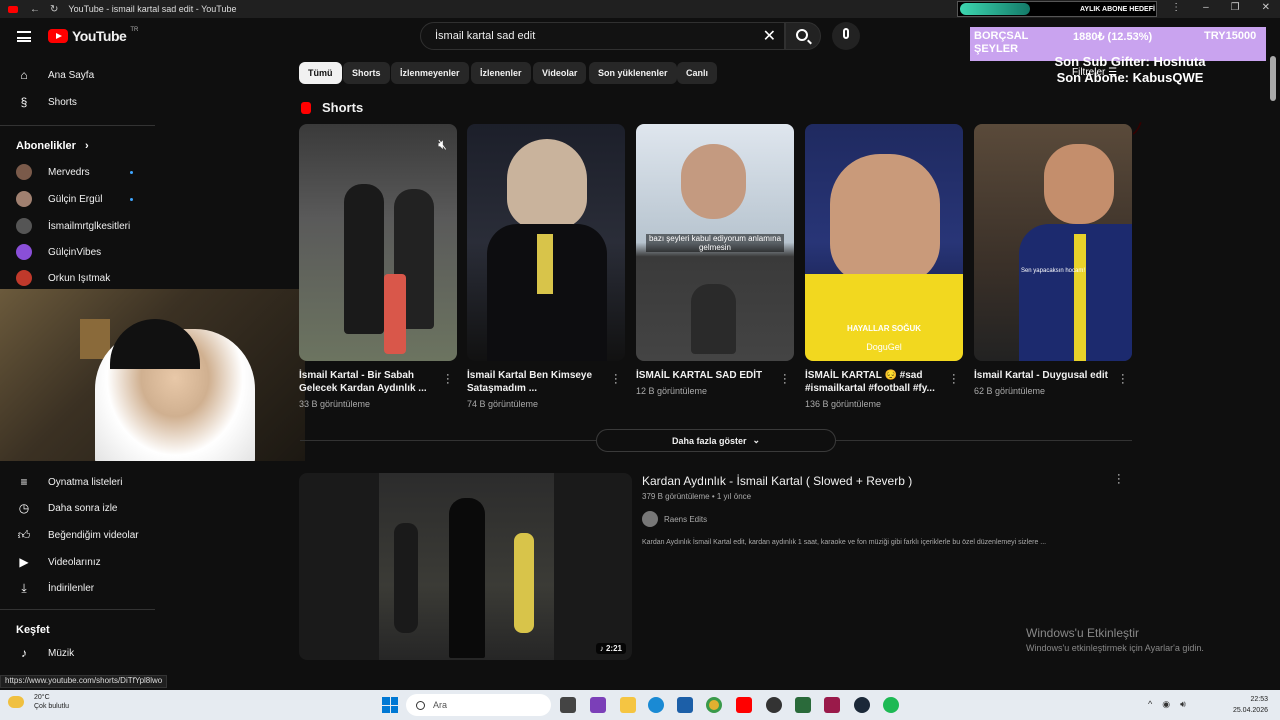 The width and height of the screenshot is (1280, 720). Describe the element at coordinates (77, 482) in the screenshot. I see `sidebar-item-playlists: ≡ Oynatma listeleri` at that location.